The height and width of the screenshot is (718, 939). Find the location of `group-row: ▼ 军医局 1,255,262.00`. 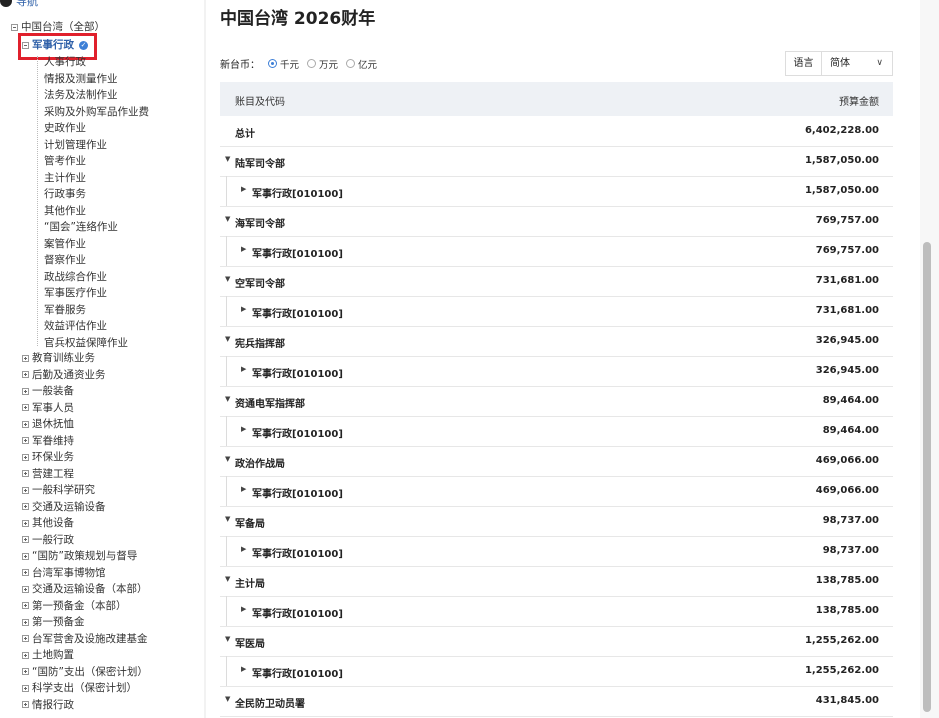

group-row: ▼ 军医局 1,255,262.00 is located at coordinates (556, 641).